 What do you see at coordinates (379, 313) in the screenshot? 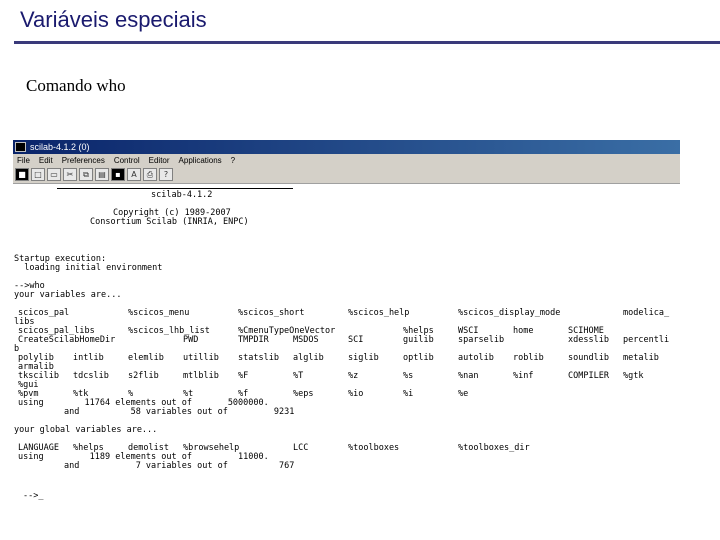
I see `variable-cell: %scicos_help` at bounding box center [379, 313].